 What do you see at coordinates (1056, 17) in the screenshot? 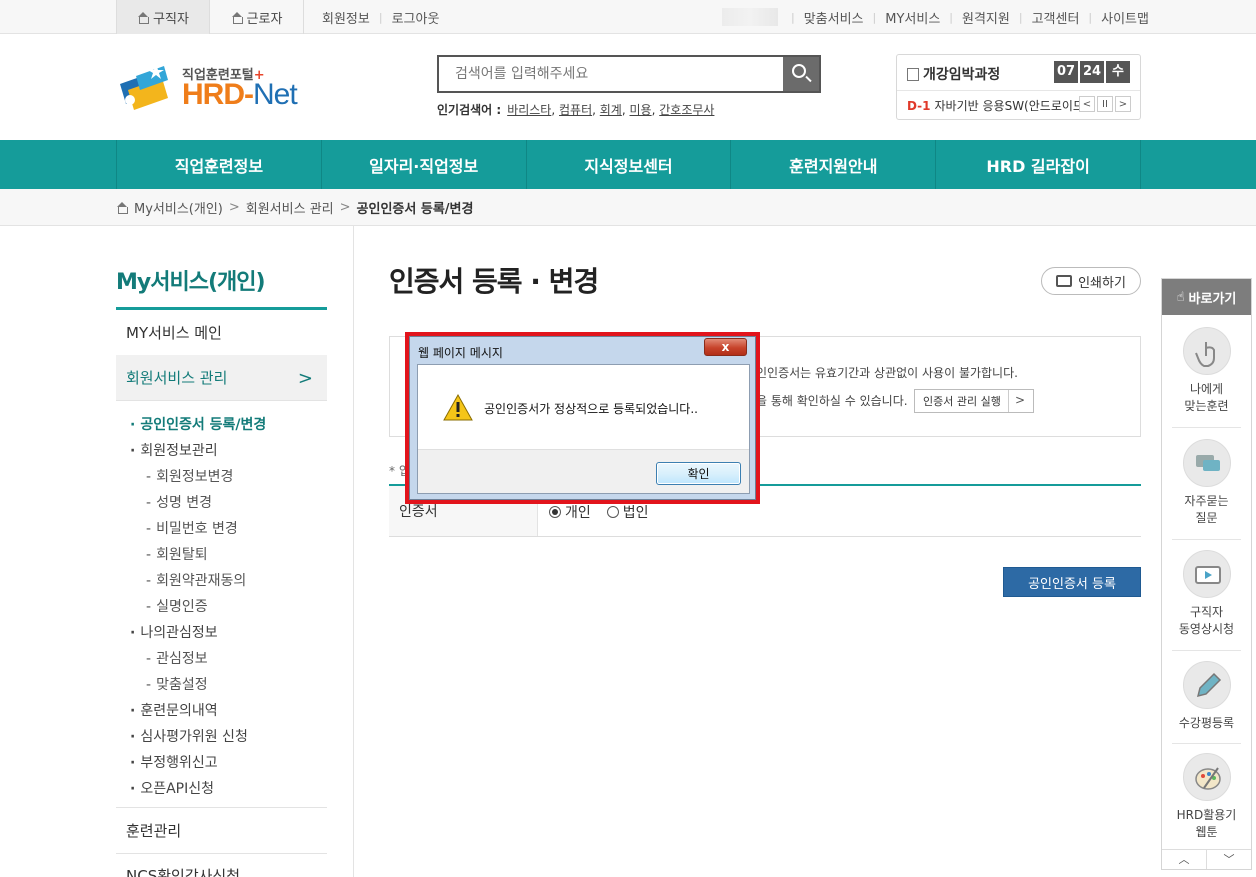
I see `customer-center-link: 고객센터` at bounding box center [1056, 17].